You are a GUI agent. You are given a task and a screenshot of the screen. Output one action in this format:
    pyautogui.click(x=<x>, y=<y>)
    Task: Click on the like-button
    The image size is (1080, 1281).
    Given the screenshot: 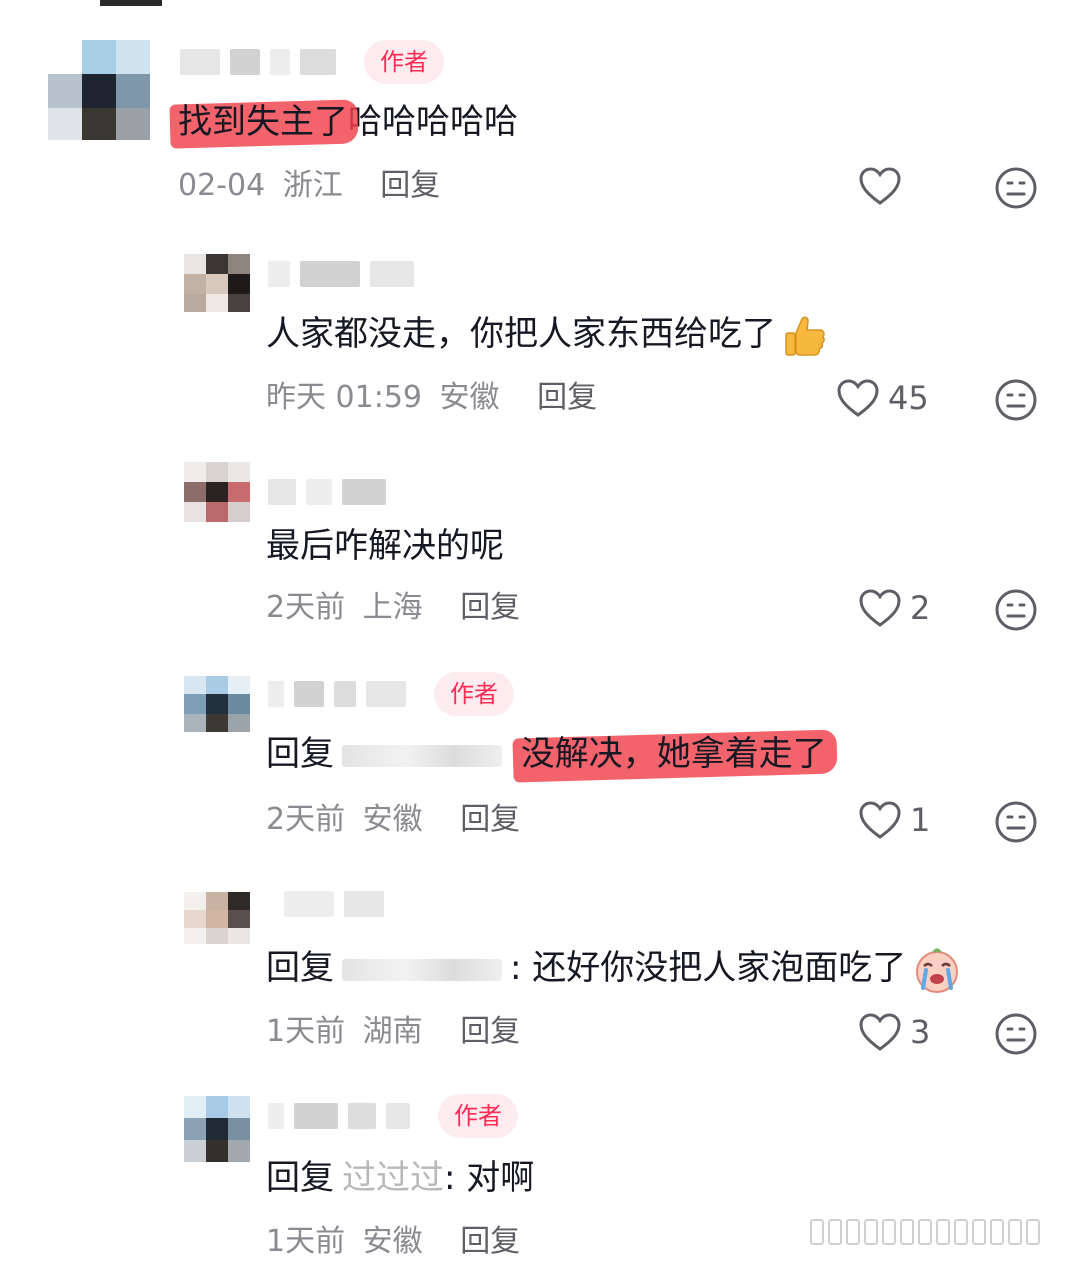 What is the action you would take?
    pyautogui.click(x=884, y=186)
    